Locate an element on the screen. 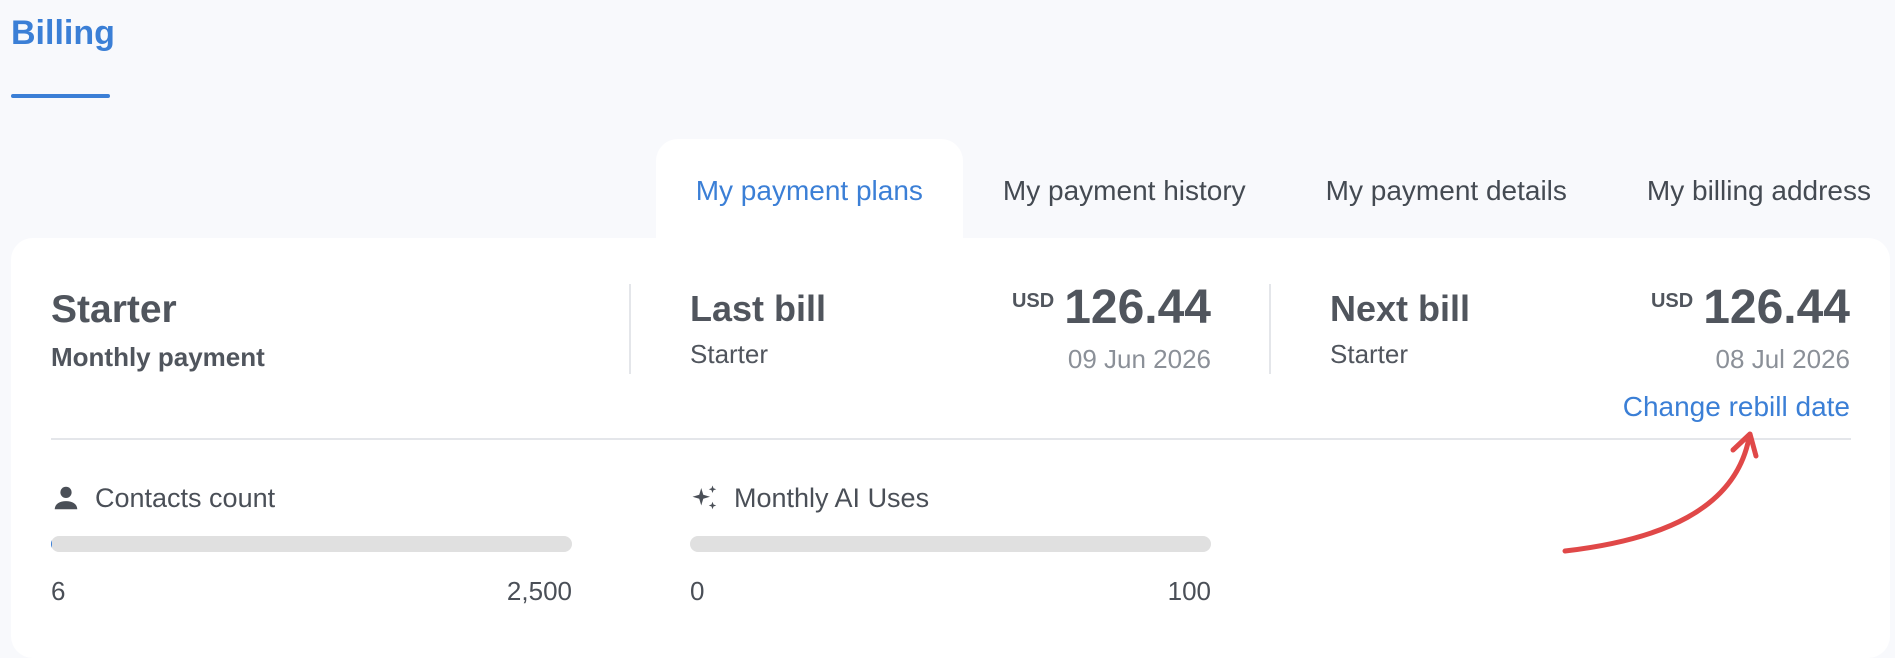  billing-page-tab-underline is located at coordinates (60, 96).